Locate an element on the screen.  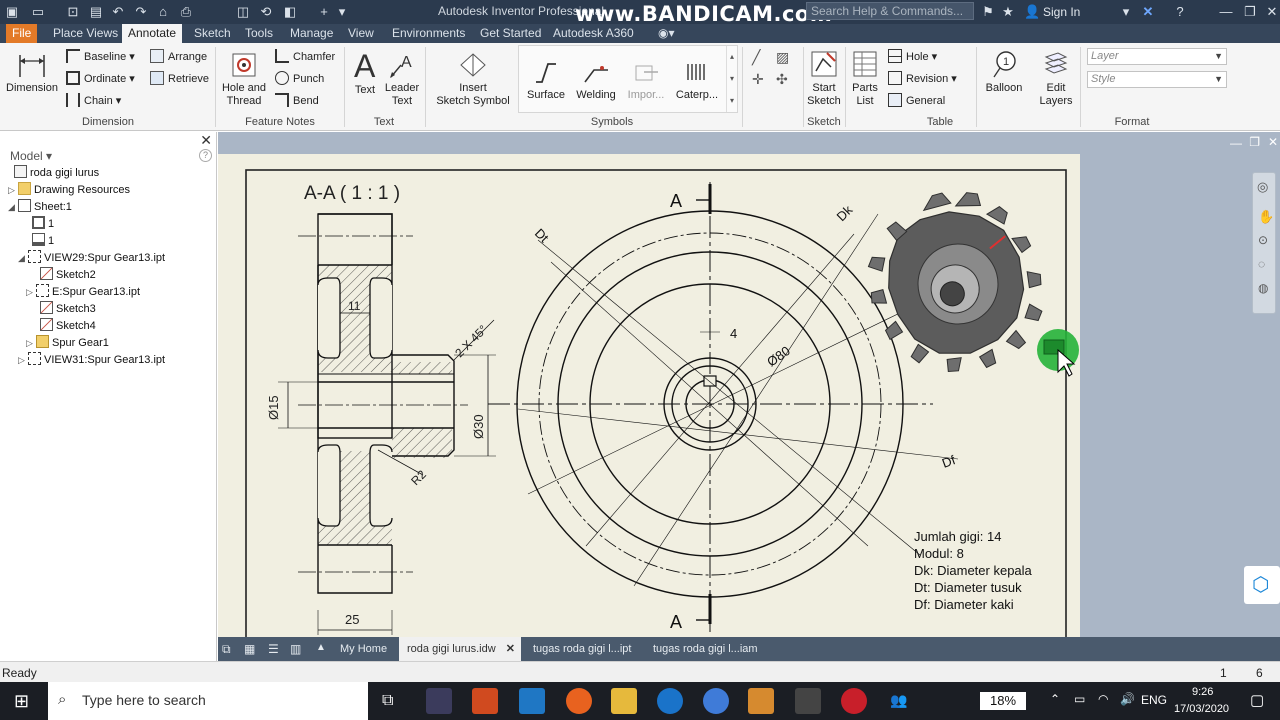
gallery-scroll: ▴ ▾ ▾ is located at coordinates (731, 79).